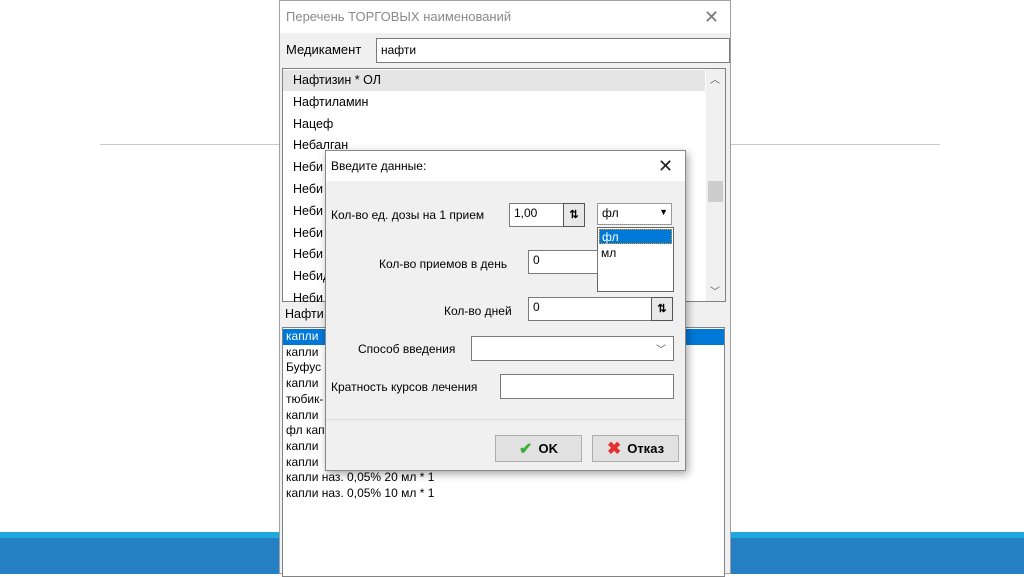  I want to click on chevron-down-icon: ﹀, so click(661, 348).